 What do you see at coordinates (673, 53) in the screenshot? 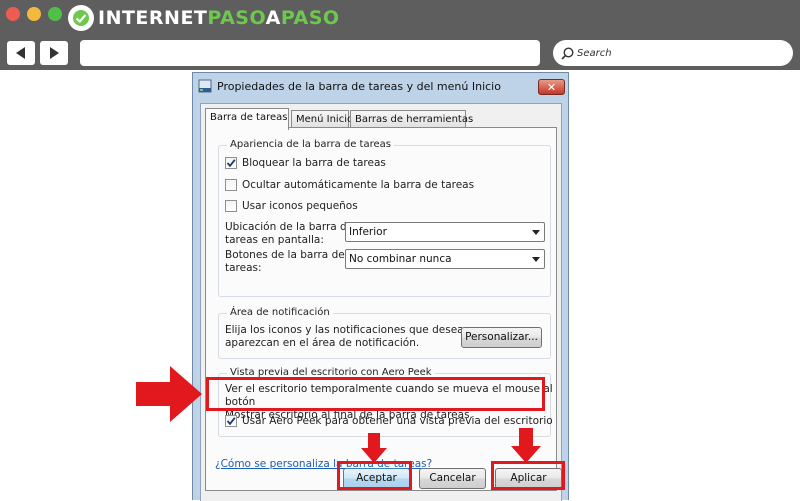
I see `search-input: Search` at bounding box center [673, 53].